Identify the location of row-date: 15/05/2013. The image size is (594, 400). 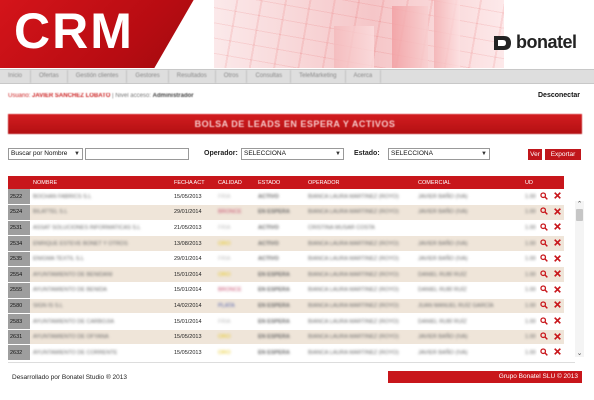
(188, 196).